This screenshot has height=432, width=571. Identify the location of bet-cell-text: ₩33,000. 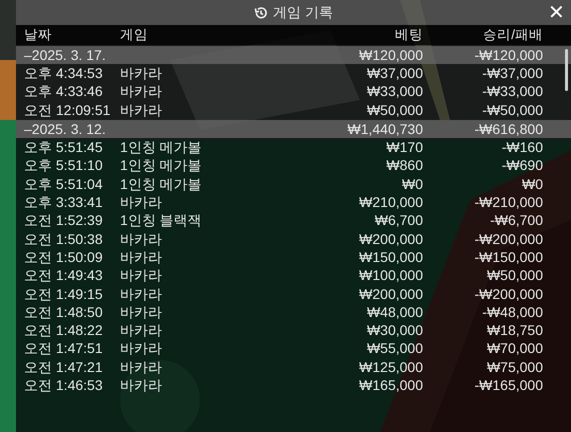
(394, 92).